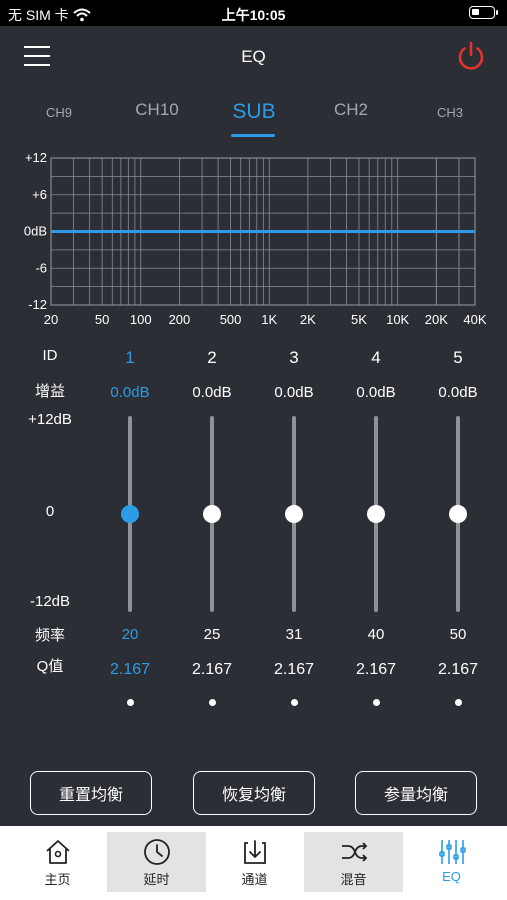  I want to click on tabbar-home: 主页, so click(57, 862).